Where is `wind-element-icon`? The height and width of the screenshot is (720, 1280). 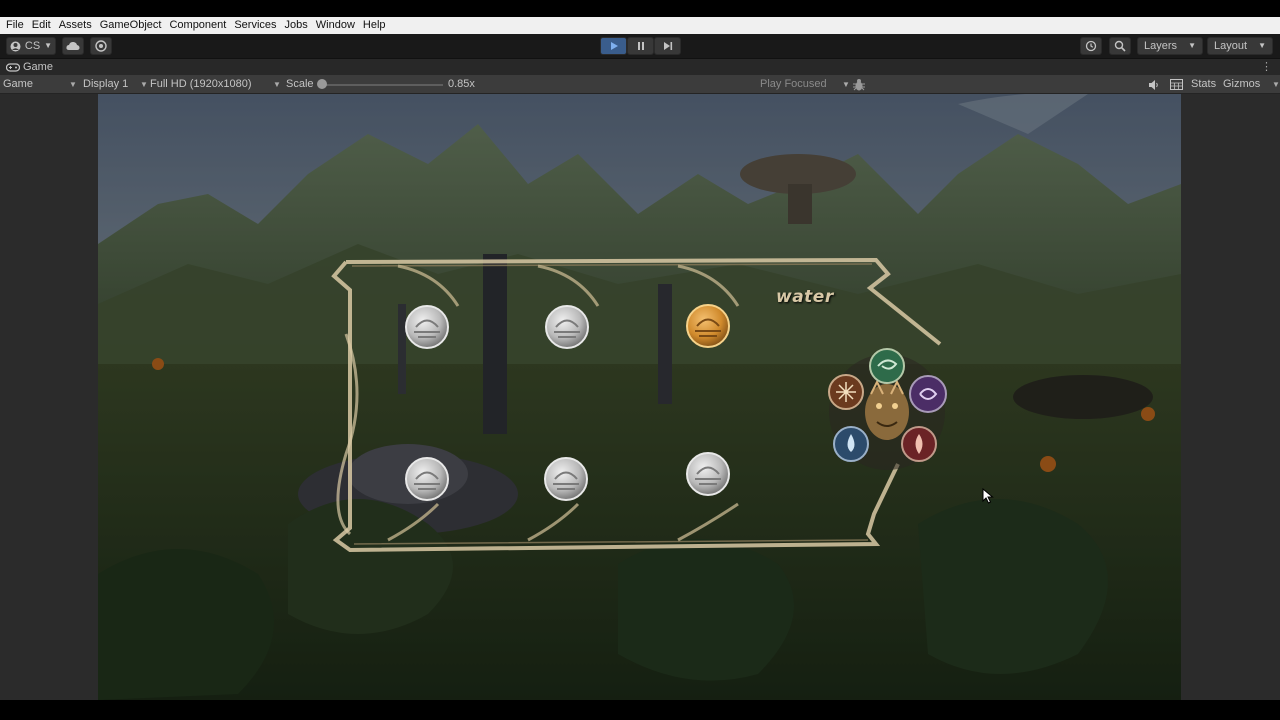
wind-element-icon is located at coordinates (887, 366).